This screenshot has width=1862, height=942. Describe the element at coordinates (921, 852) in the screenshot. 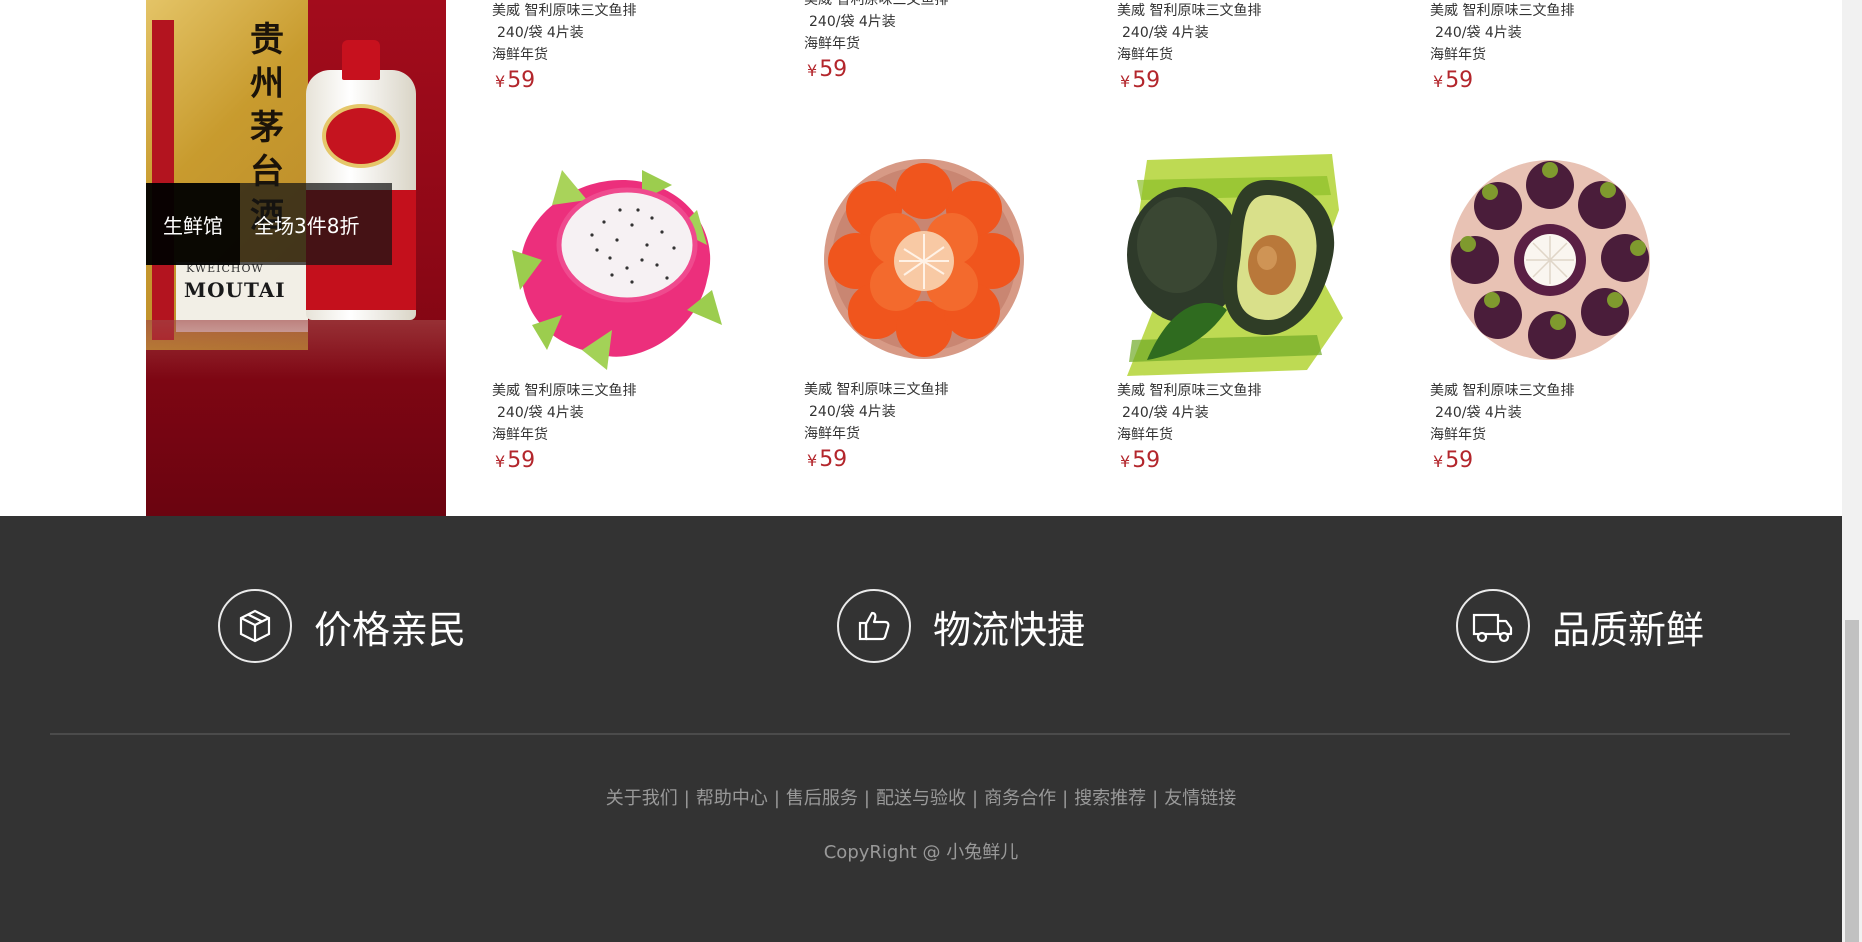

I see `copyright-text: CopyRight @ 小兔鲜儿` at that location.